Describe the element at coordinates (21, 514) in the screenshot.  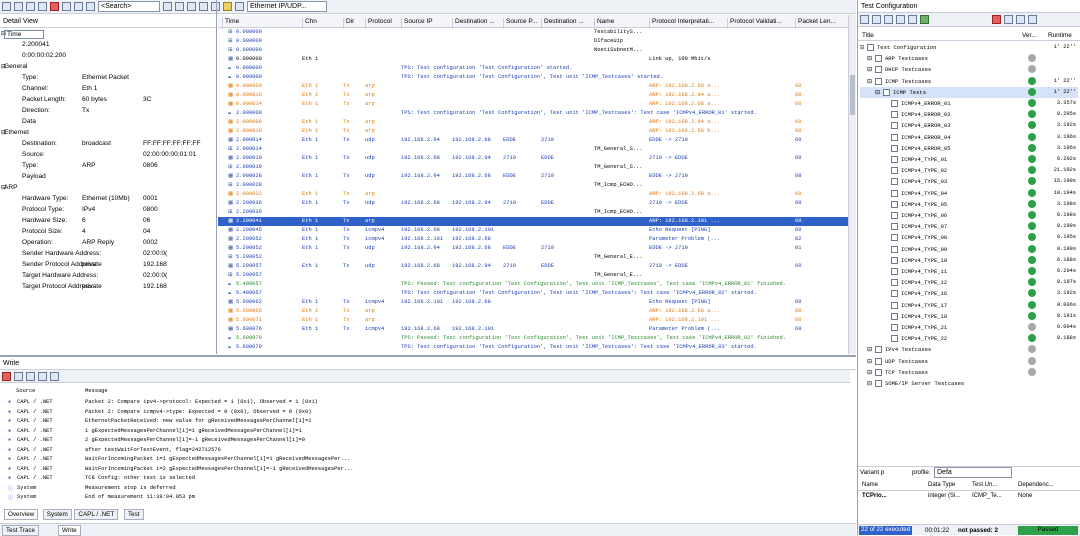
I see `write-tab-0: Overview` at that location.